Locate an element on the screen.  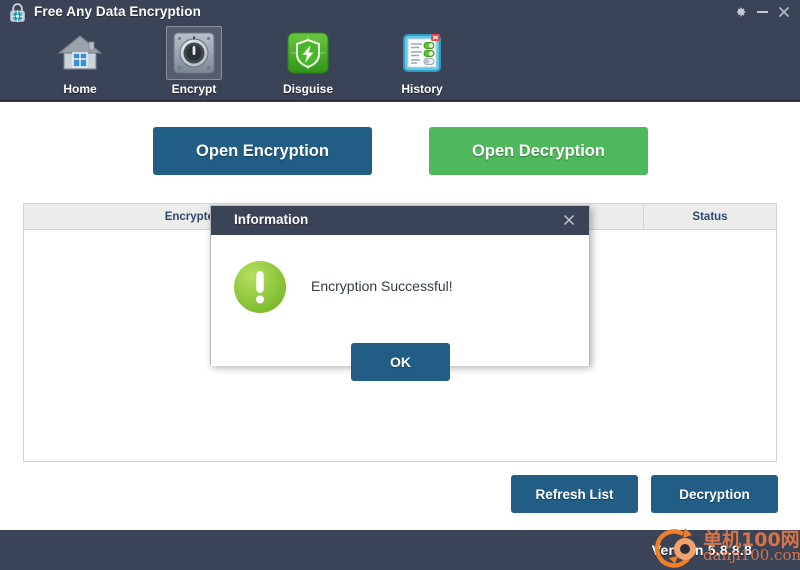
toolbar-item-home: Home is located at coordinates (80, 63).